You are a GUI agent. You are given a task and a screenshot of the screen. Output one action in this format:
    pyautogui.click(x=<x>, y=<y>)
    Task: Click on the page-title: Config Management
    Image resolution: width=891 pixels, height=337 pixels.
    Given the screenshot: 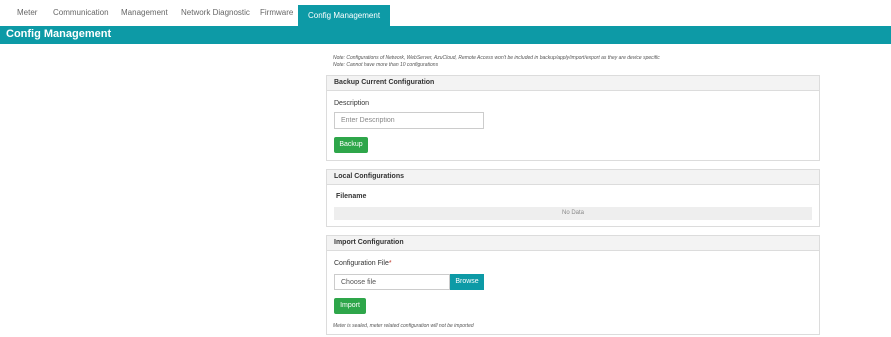 What is the action you would take?
    pyautogui.click(x=59, y=34)
    